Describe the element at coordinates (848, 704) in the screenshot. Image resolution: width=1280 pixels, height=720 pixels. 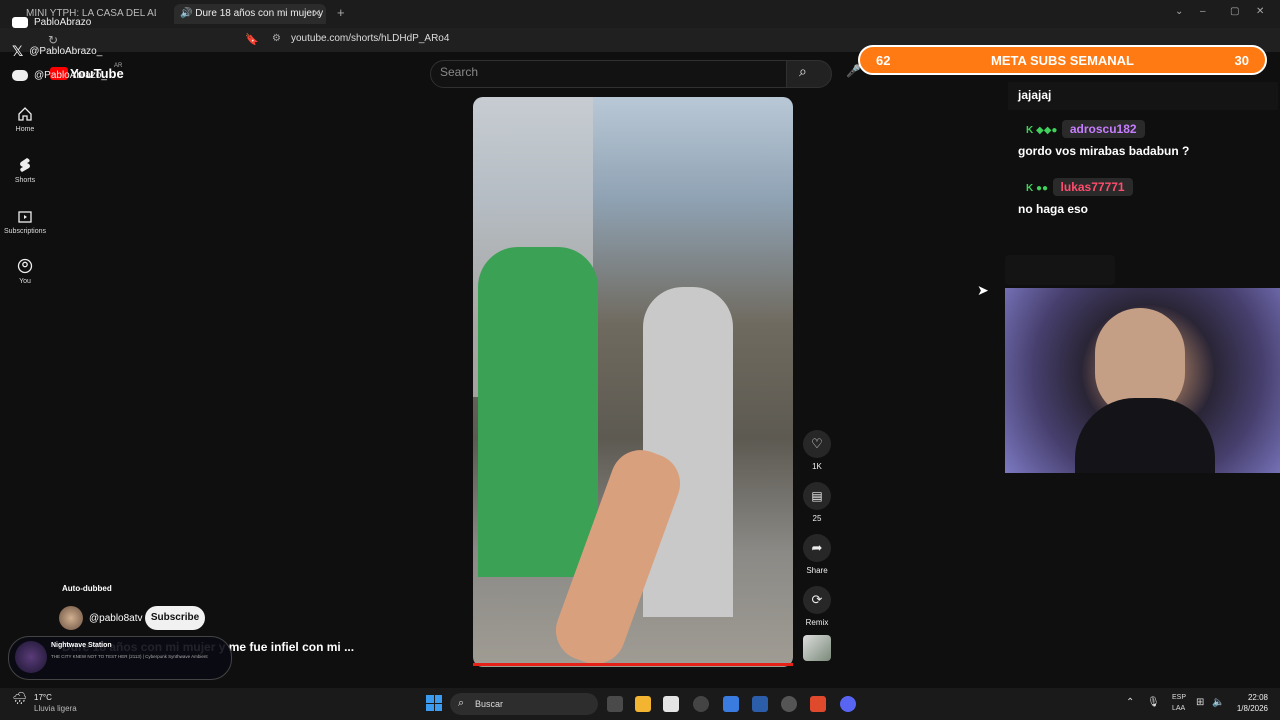
I see `discord-icon` at that location.